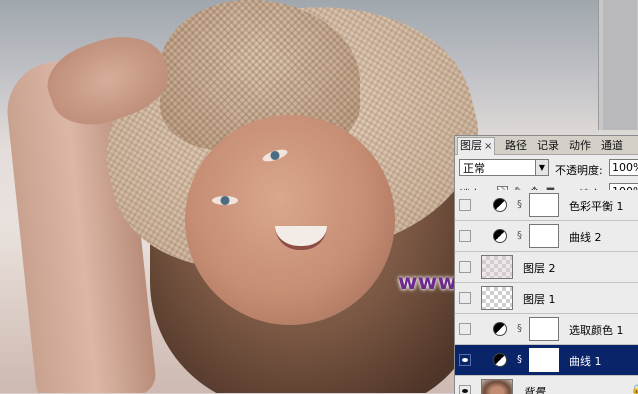 This screenshot has height=394, width=638. I want to click on layer-name: 图层 1, so click(539, 299).